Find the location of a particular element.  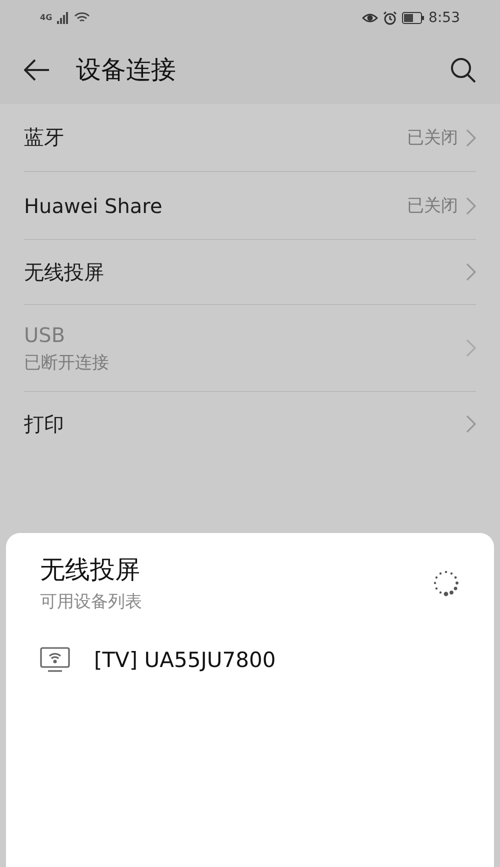

signal-icon is located at coordinates (63, 18).